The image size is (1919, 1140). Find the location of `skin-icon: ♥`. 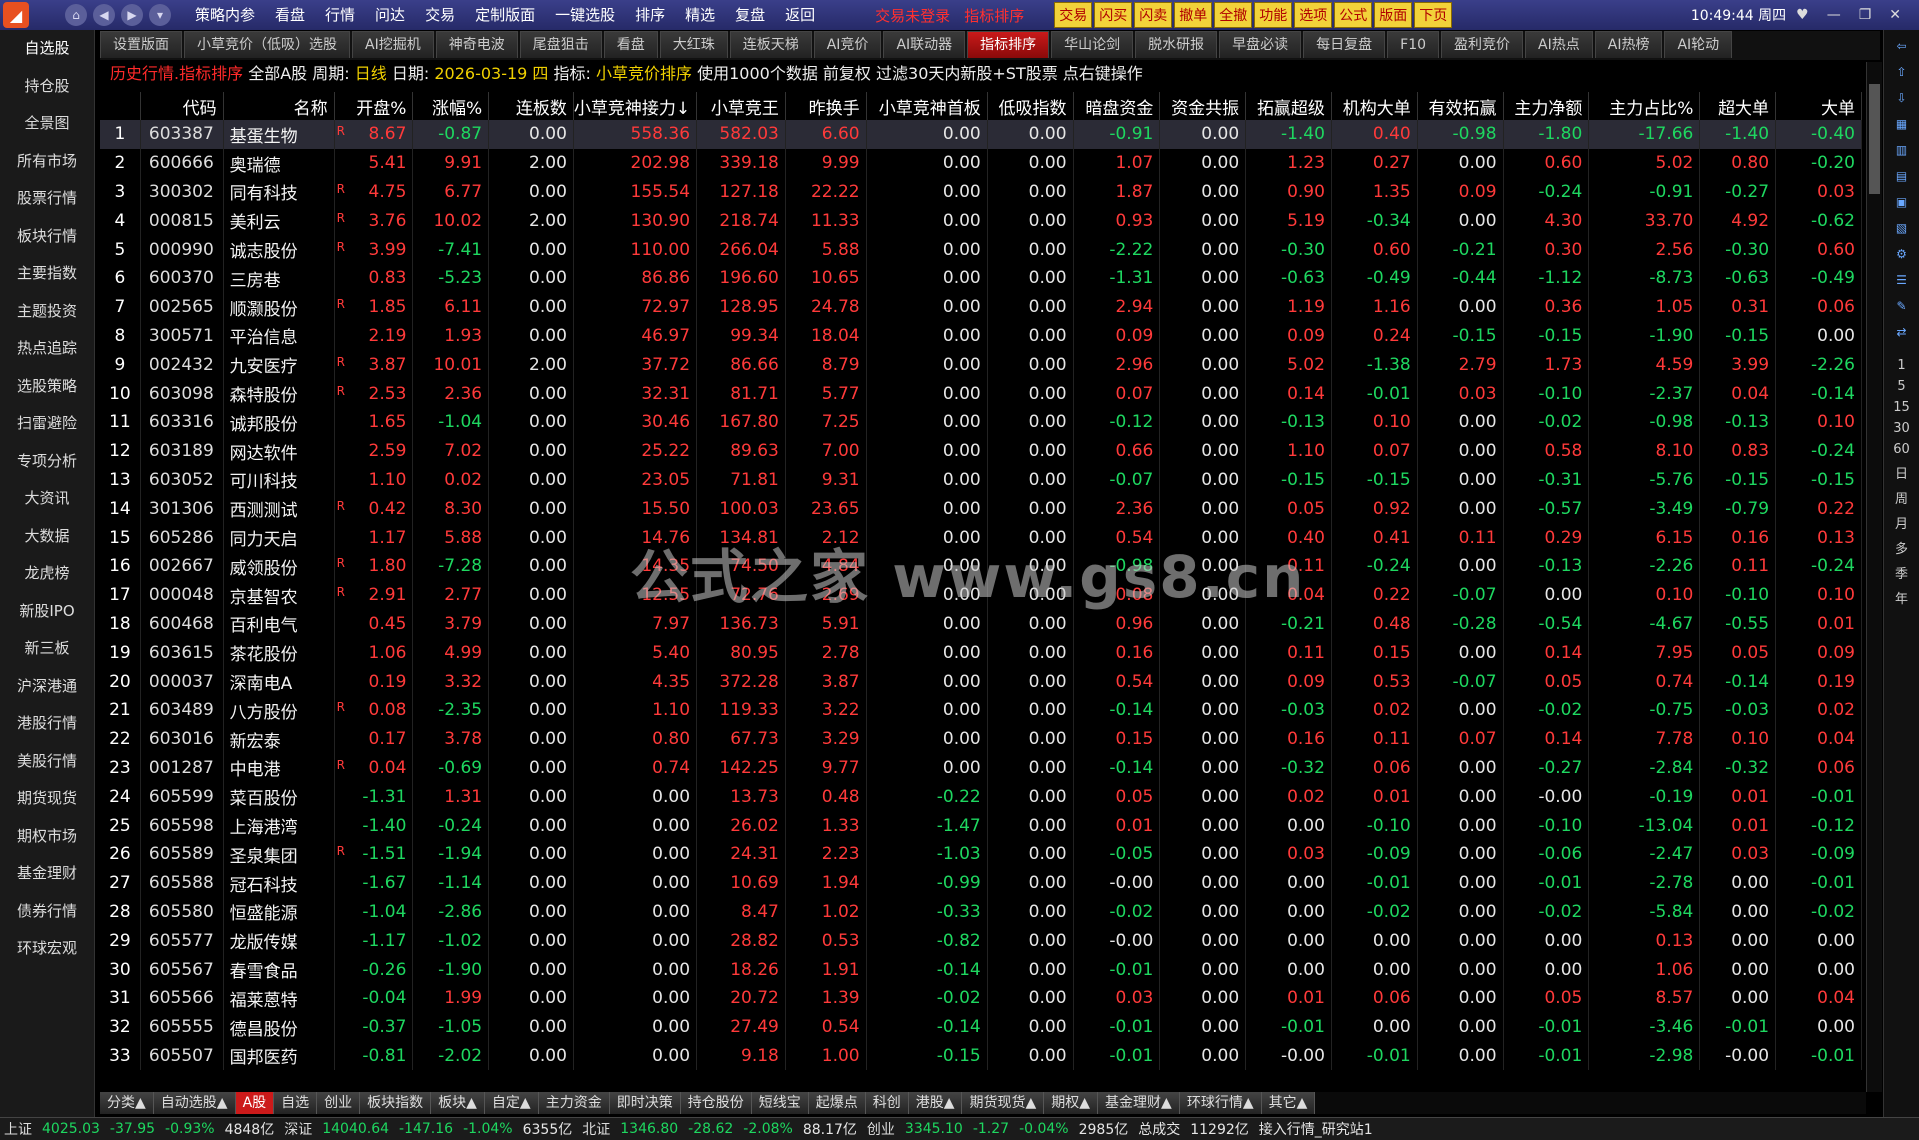

skin-icon: ♥ is located at coordinates (1802, 15).